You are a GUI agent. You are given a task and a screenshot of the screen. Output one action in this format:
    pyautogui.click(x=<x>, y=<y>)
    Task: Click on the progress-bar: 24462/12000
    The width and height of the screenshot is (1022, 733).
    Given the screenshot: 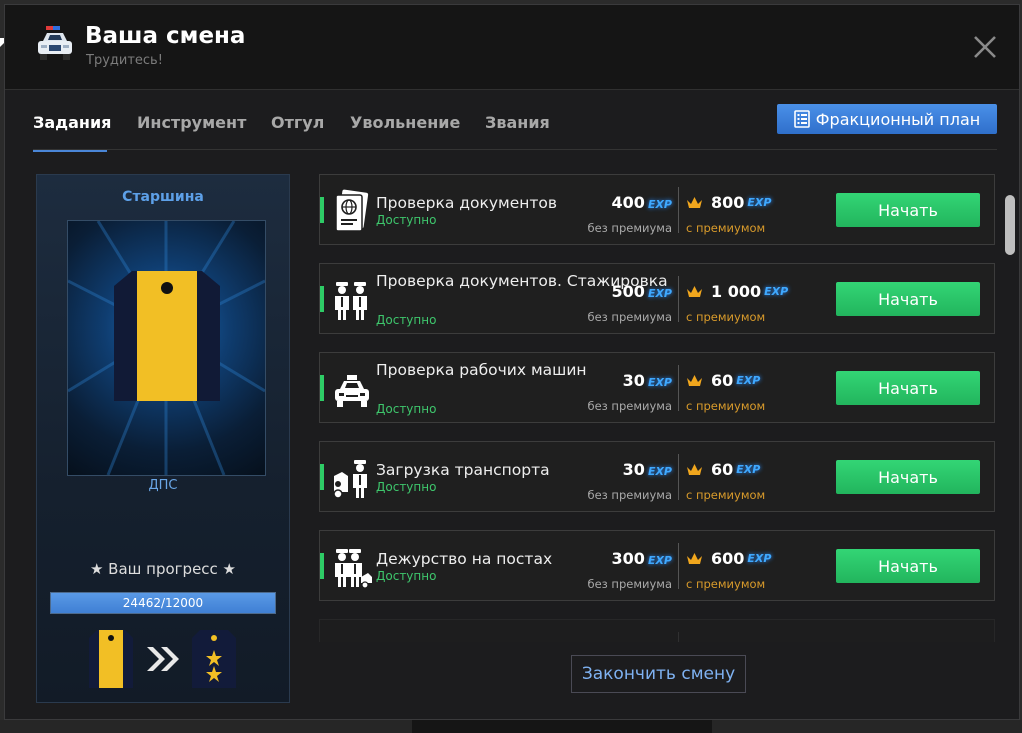 What is the action you would take?
    pyautogui.click(x=163, y=603)
    